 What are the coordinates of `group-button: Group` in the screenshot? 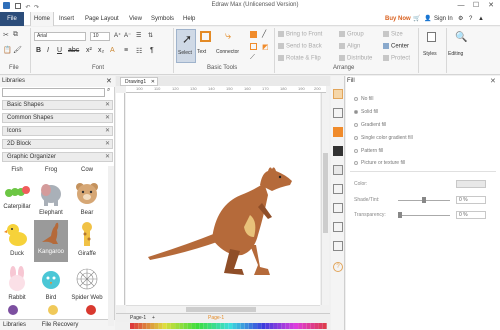 It's located at (351, 34).